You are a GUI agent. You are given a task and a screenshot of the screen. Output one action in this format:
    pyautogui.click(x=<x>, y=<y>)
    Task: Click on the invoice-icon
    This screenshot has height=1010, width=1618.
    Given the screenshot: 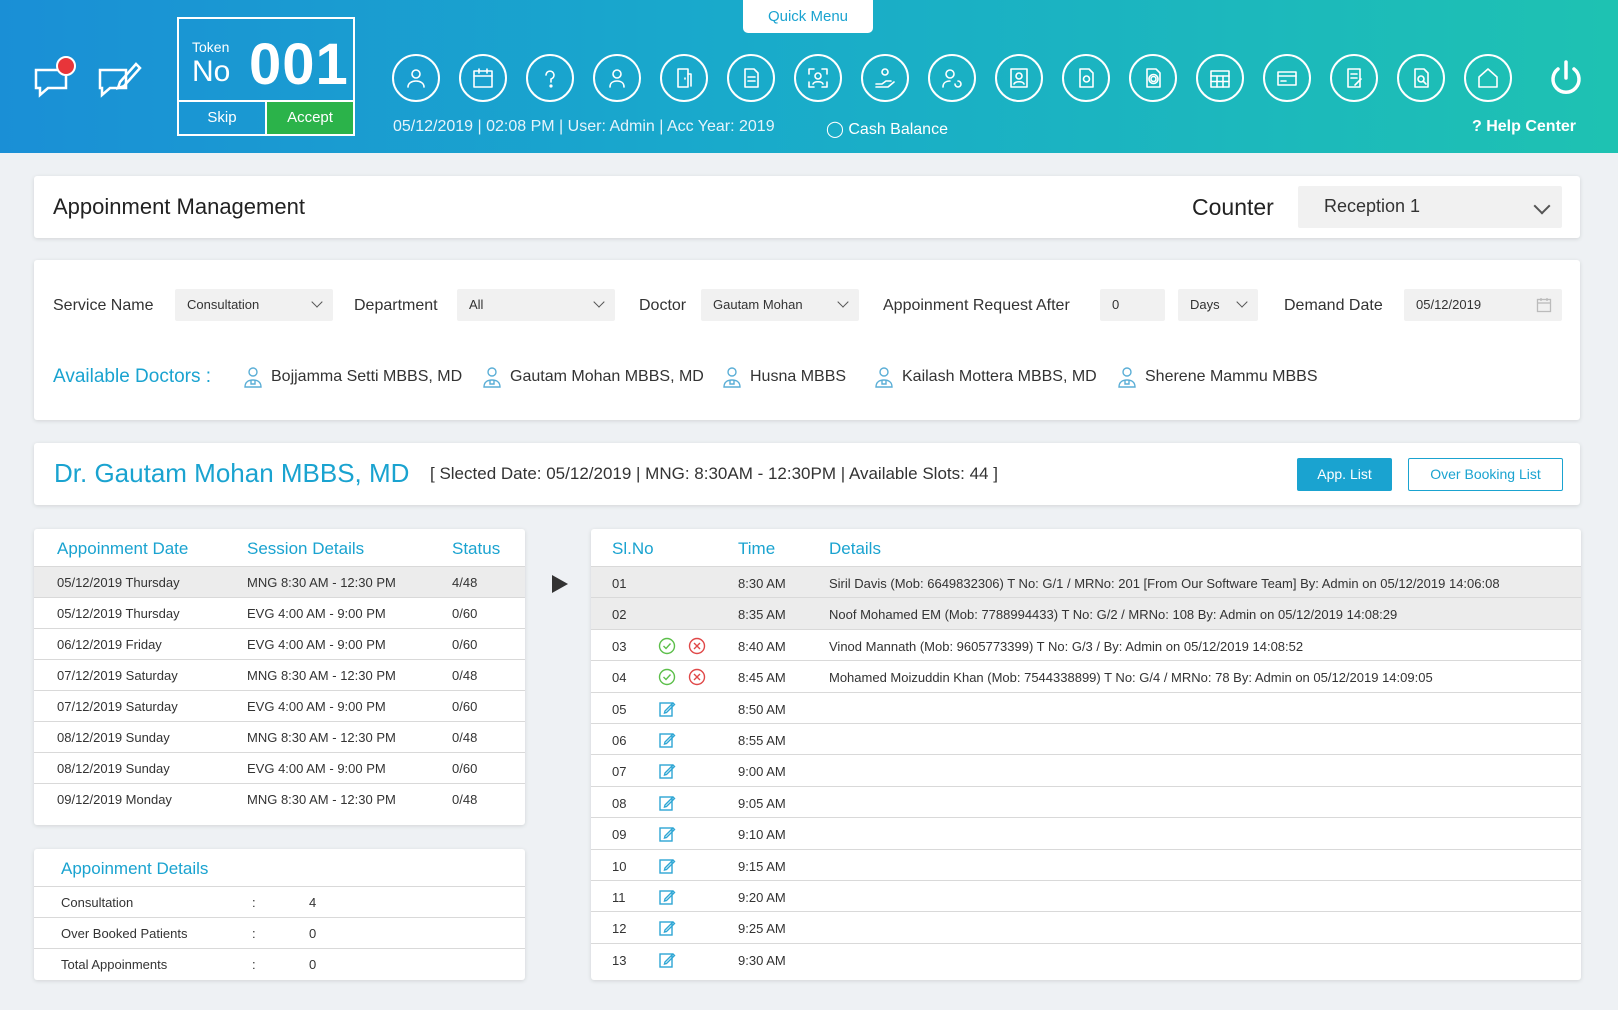 What is the action you would take?
    pyautogui.click(x=1354, y=78)
    